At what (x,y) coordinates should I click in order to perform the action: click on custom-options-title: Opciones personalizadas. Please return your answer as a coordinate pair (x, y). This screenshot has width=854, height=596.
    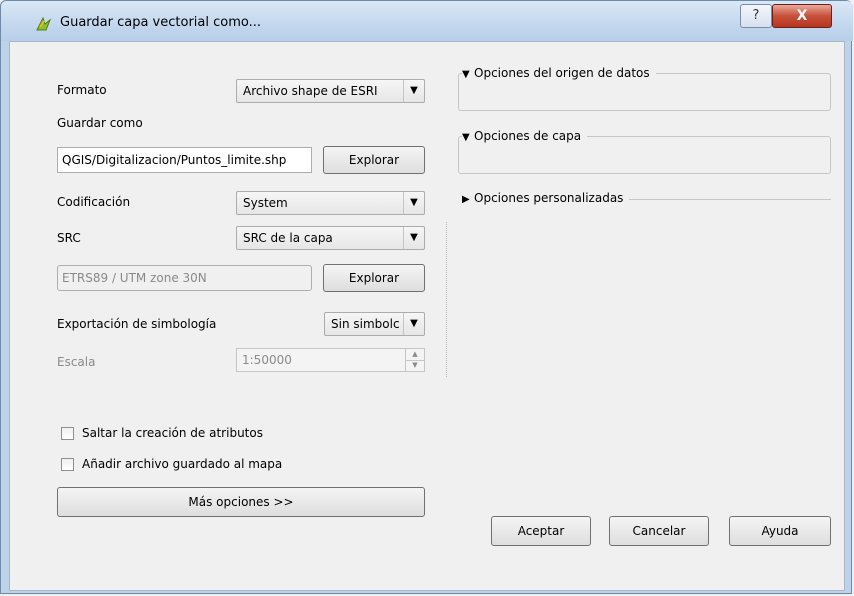
    Looking at the image, I should click on (549, 198).